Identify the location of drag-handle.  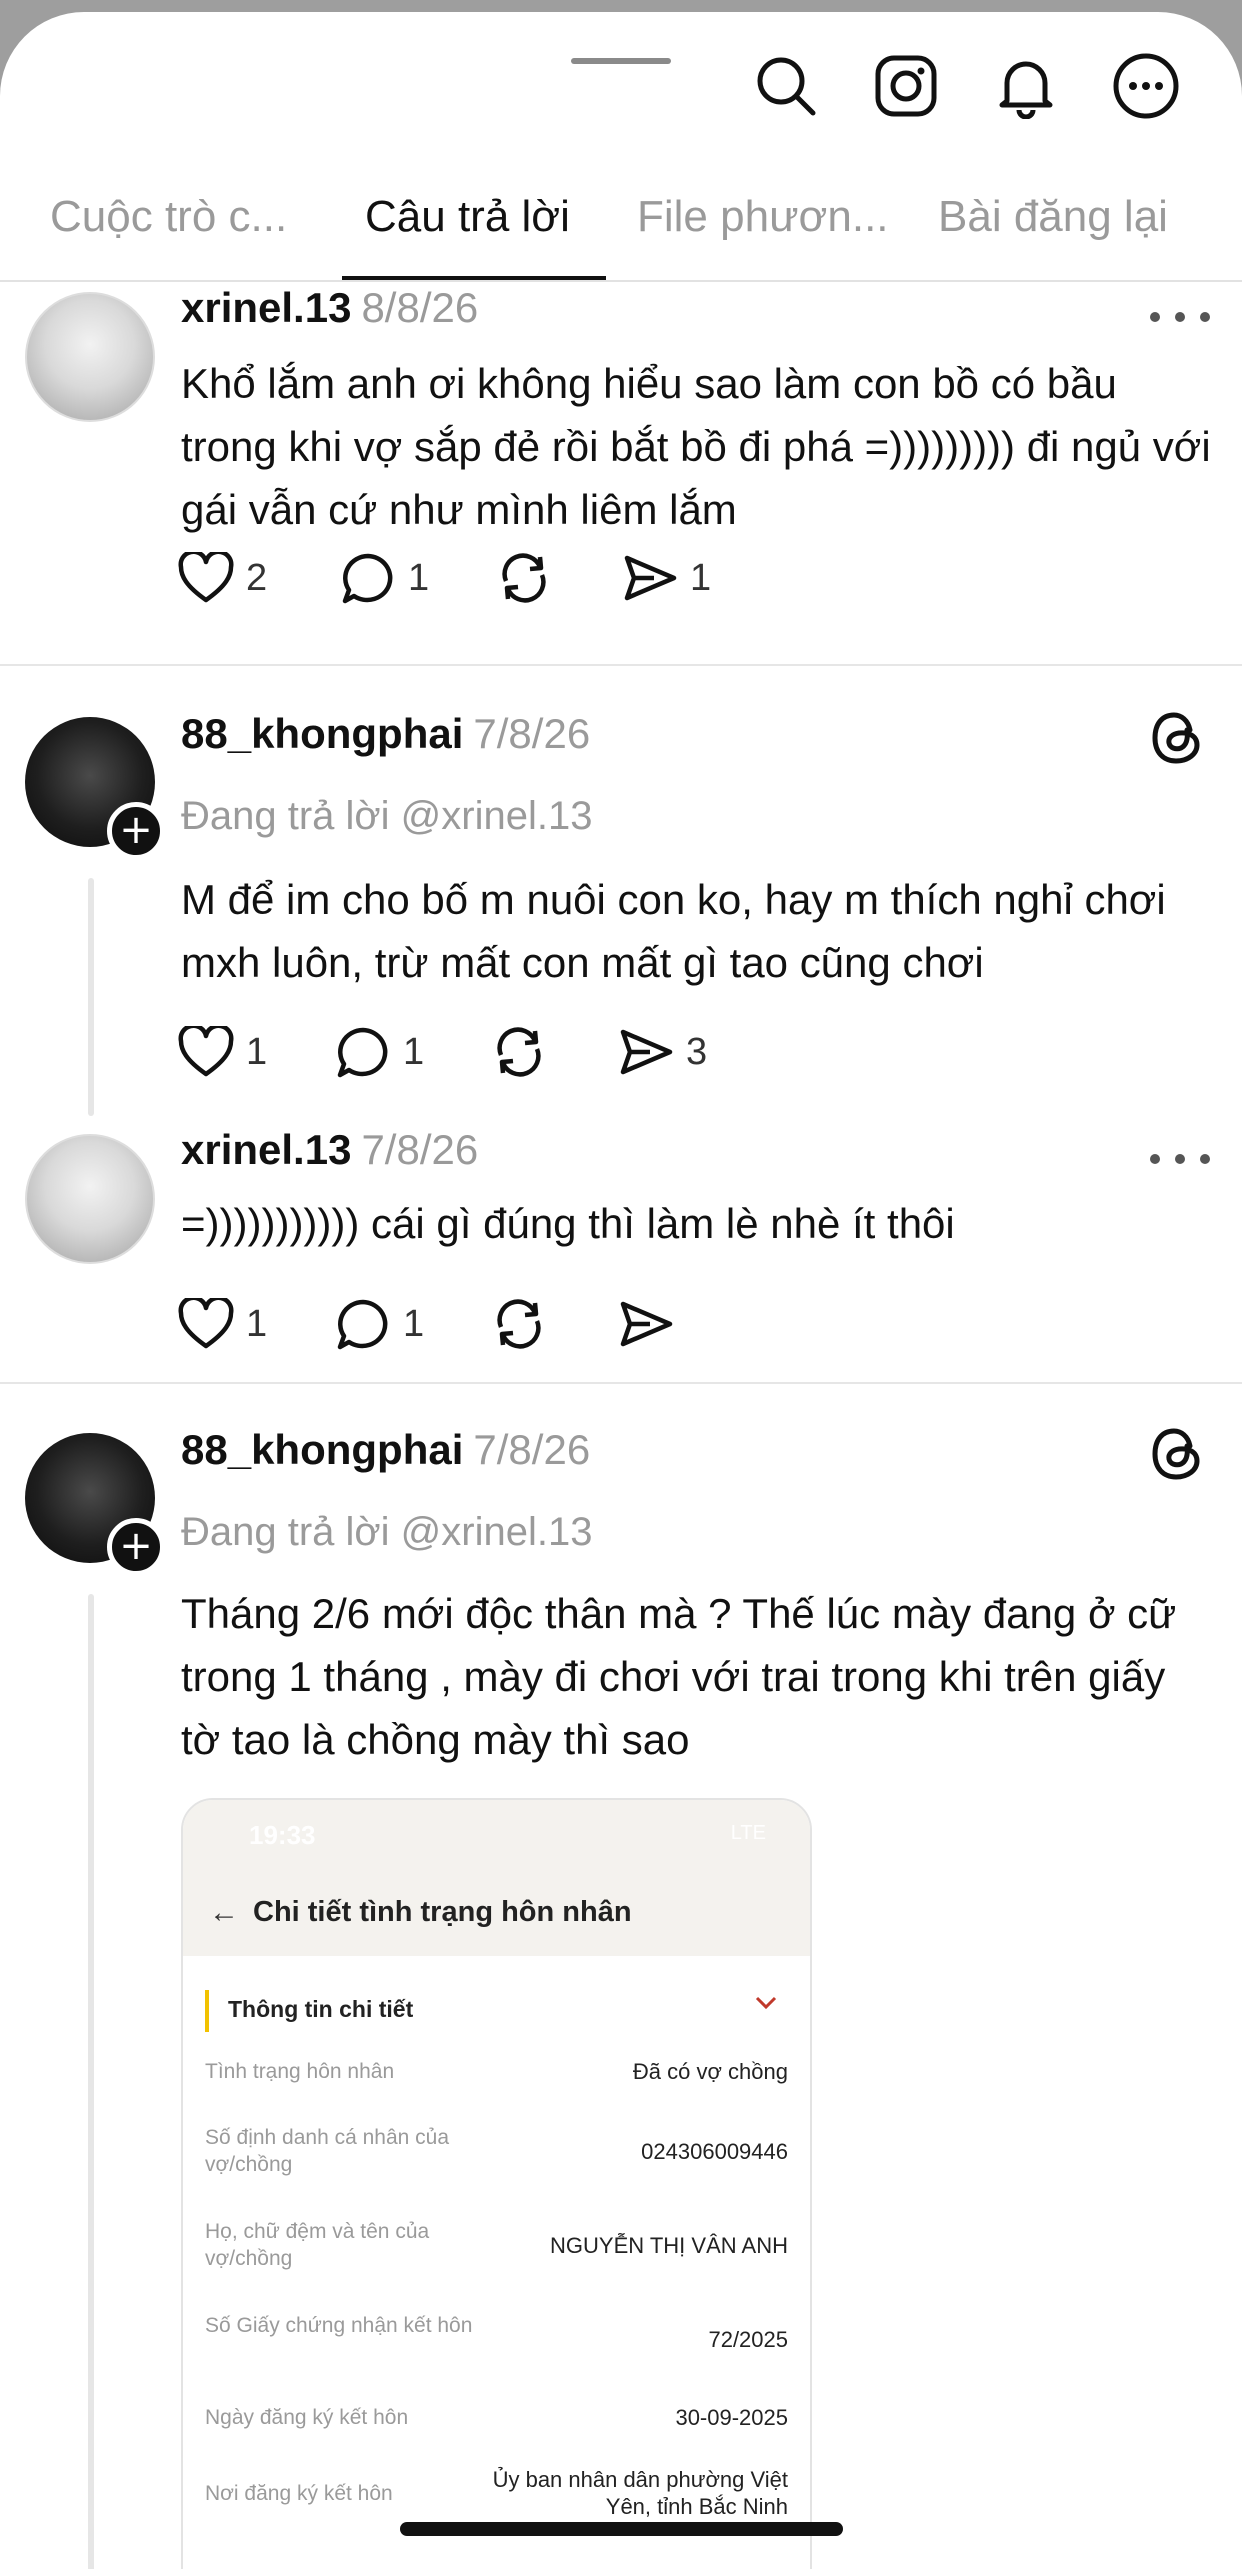
(621, 61).